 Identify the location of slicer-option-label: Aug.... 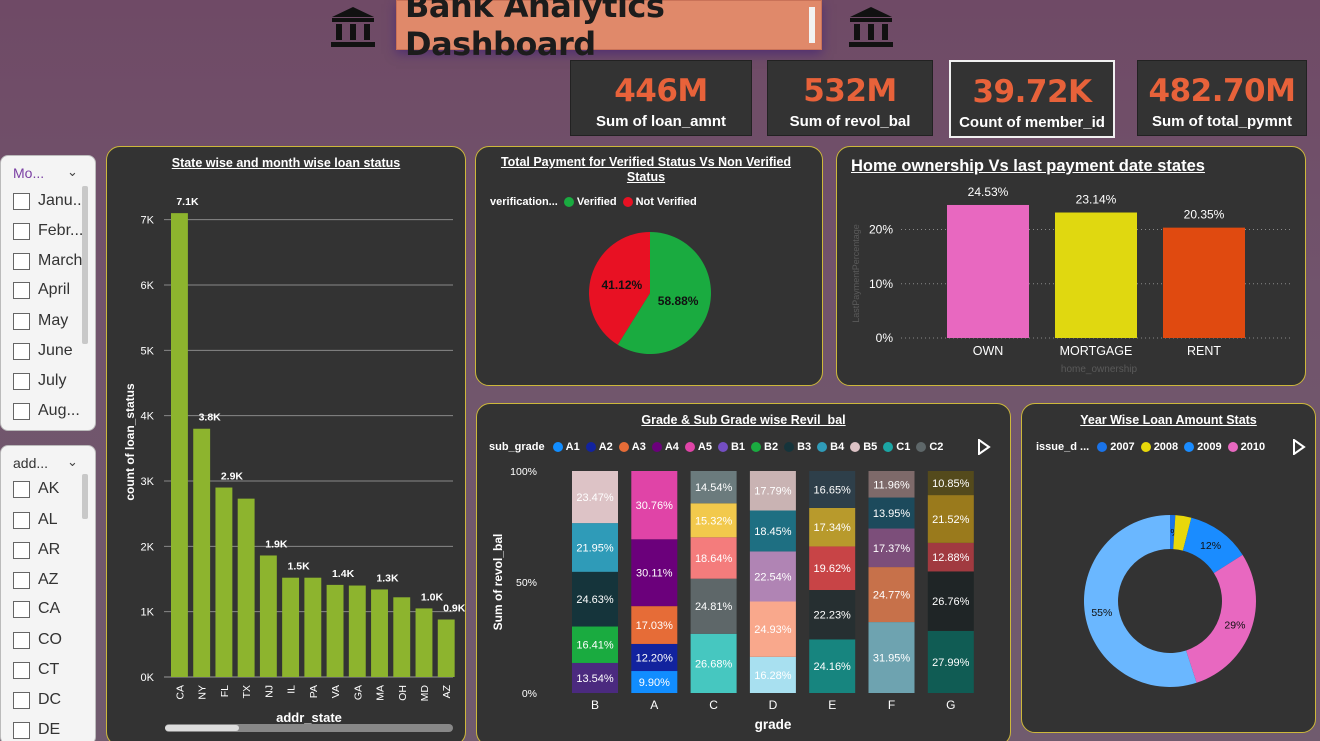
(59, 410).